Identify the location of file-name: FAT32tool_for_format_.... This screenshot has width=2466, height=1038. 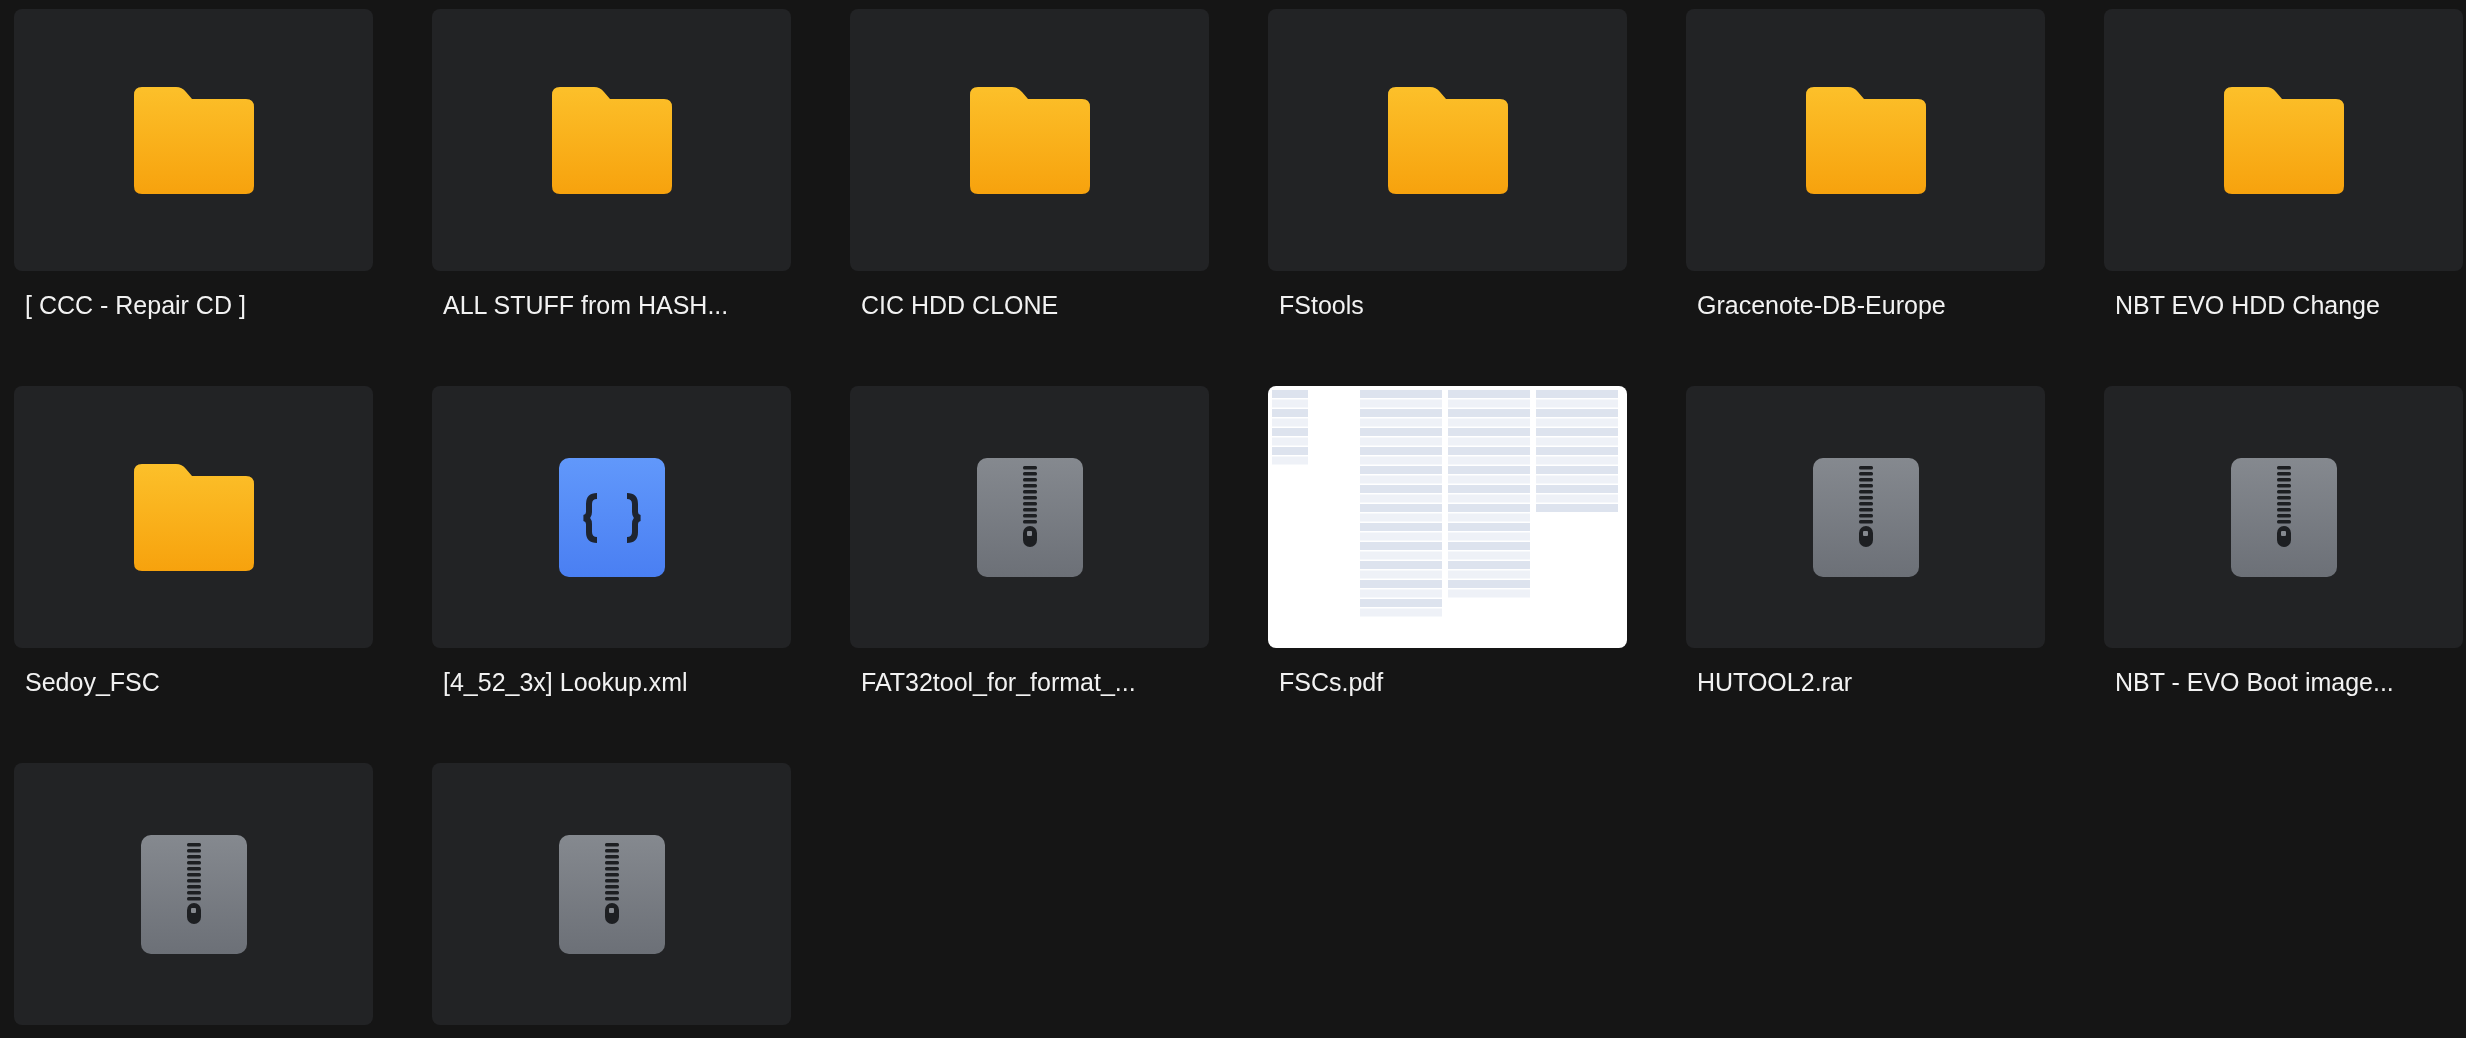
(999, 682).